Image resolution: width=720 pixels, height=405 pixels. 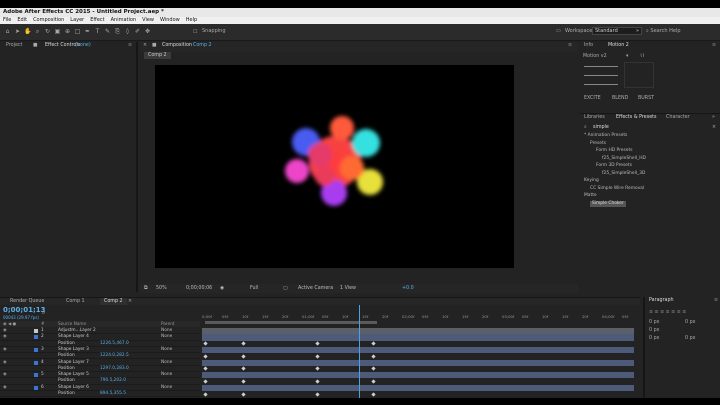 I want to click on views-select: 1 View, so click(x=348, y=288).